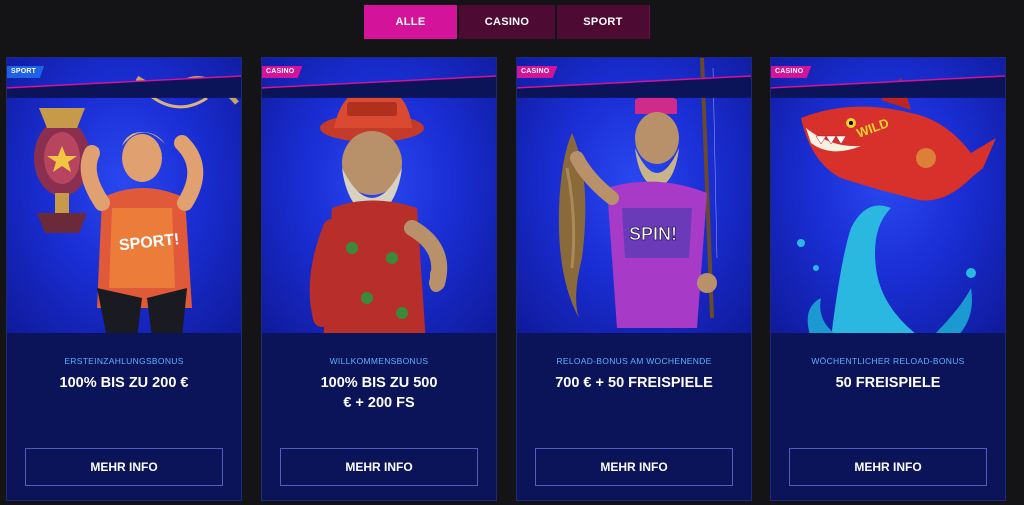 Image resolution: width=1024 pixels, height=505 pixels. What do you see at coordinates (379, 195) in the screenshot?
I see `promo-image-bearded-man` at bounding box center [379, 195].